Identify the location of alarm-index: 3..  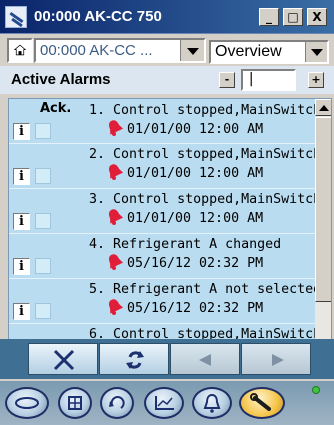
(97, 199).